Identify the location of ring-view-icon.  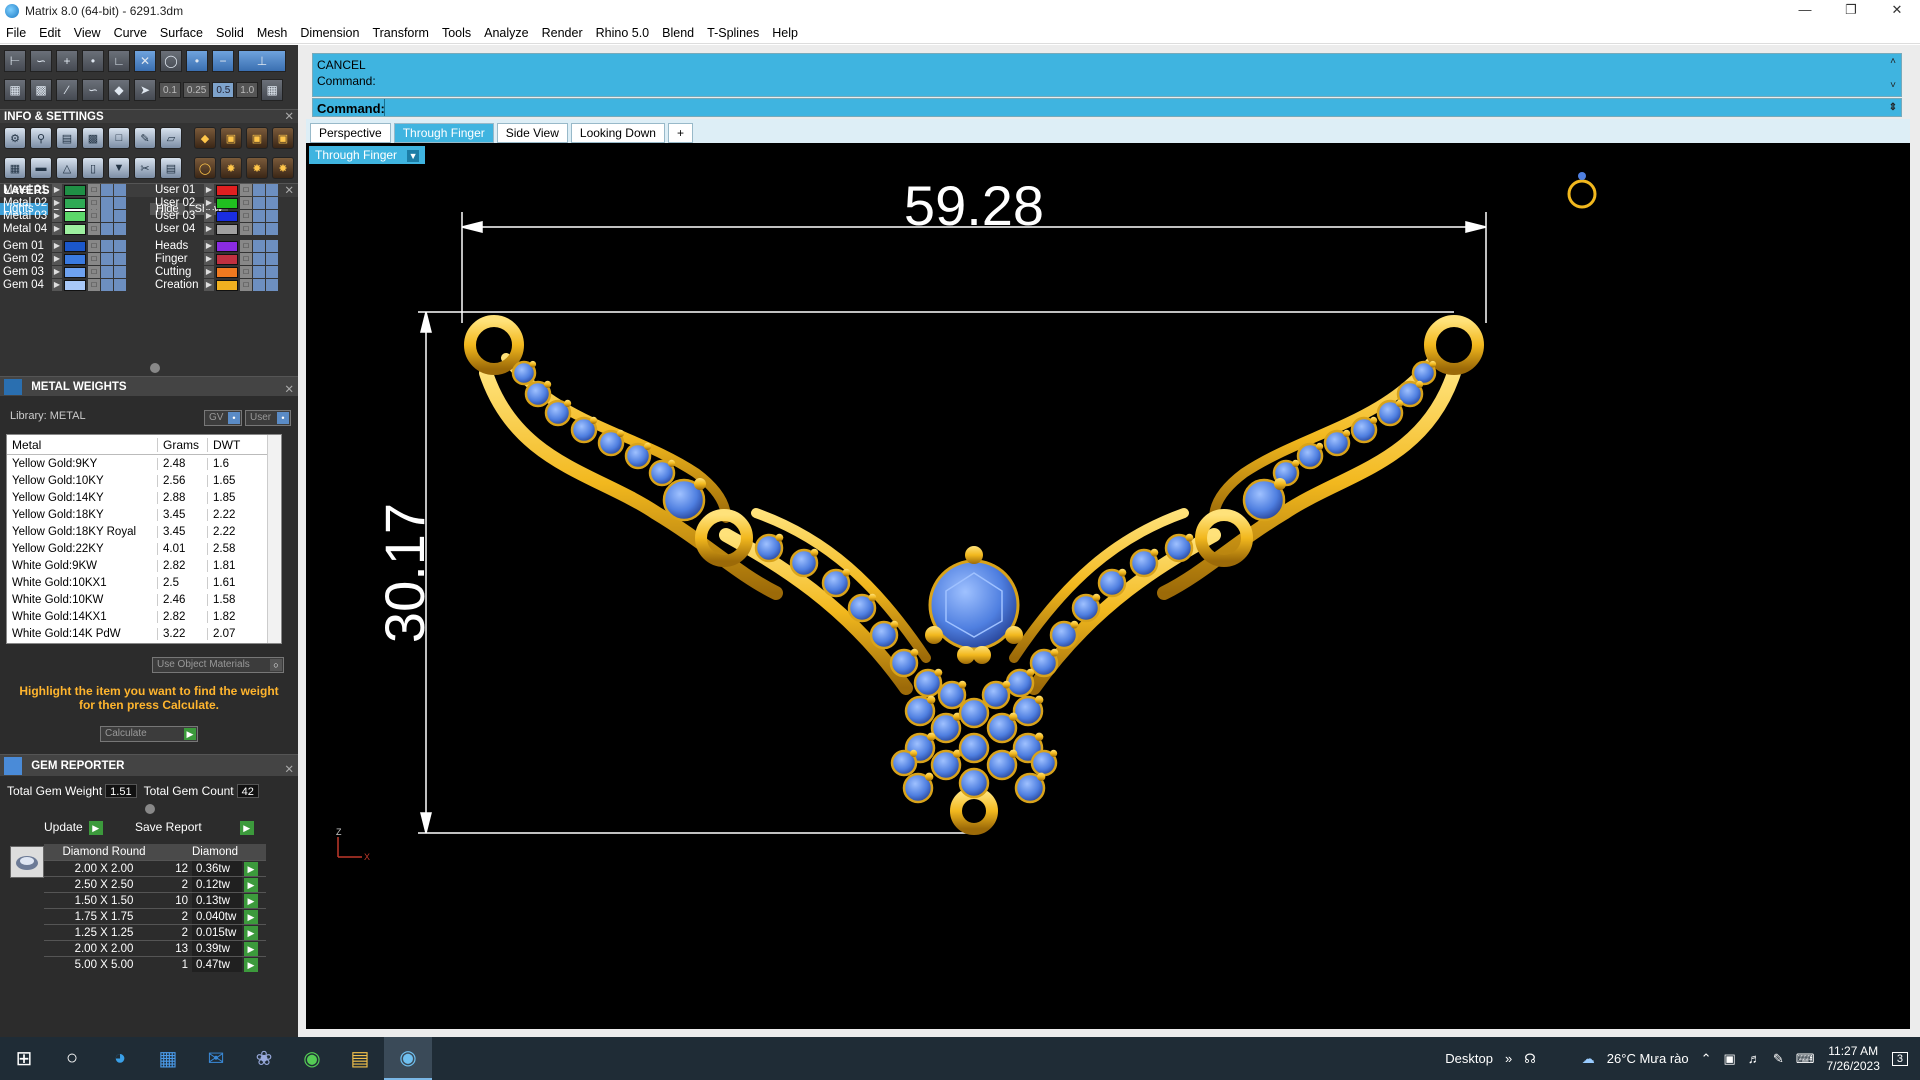
(1582, 190).